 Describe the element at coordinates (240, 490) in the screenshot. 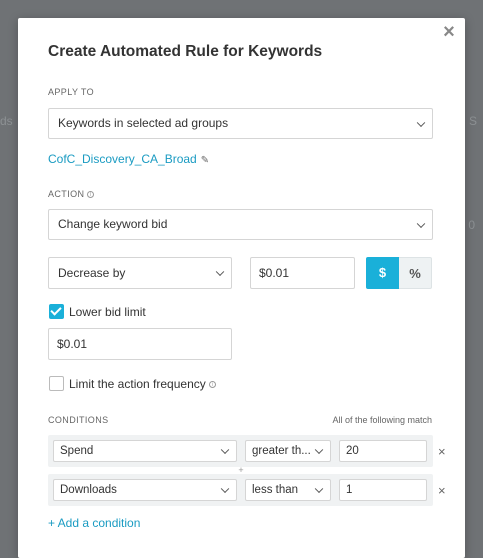

I see `condition-row: Downloads less than 1` at that location.